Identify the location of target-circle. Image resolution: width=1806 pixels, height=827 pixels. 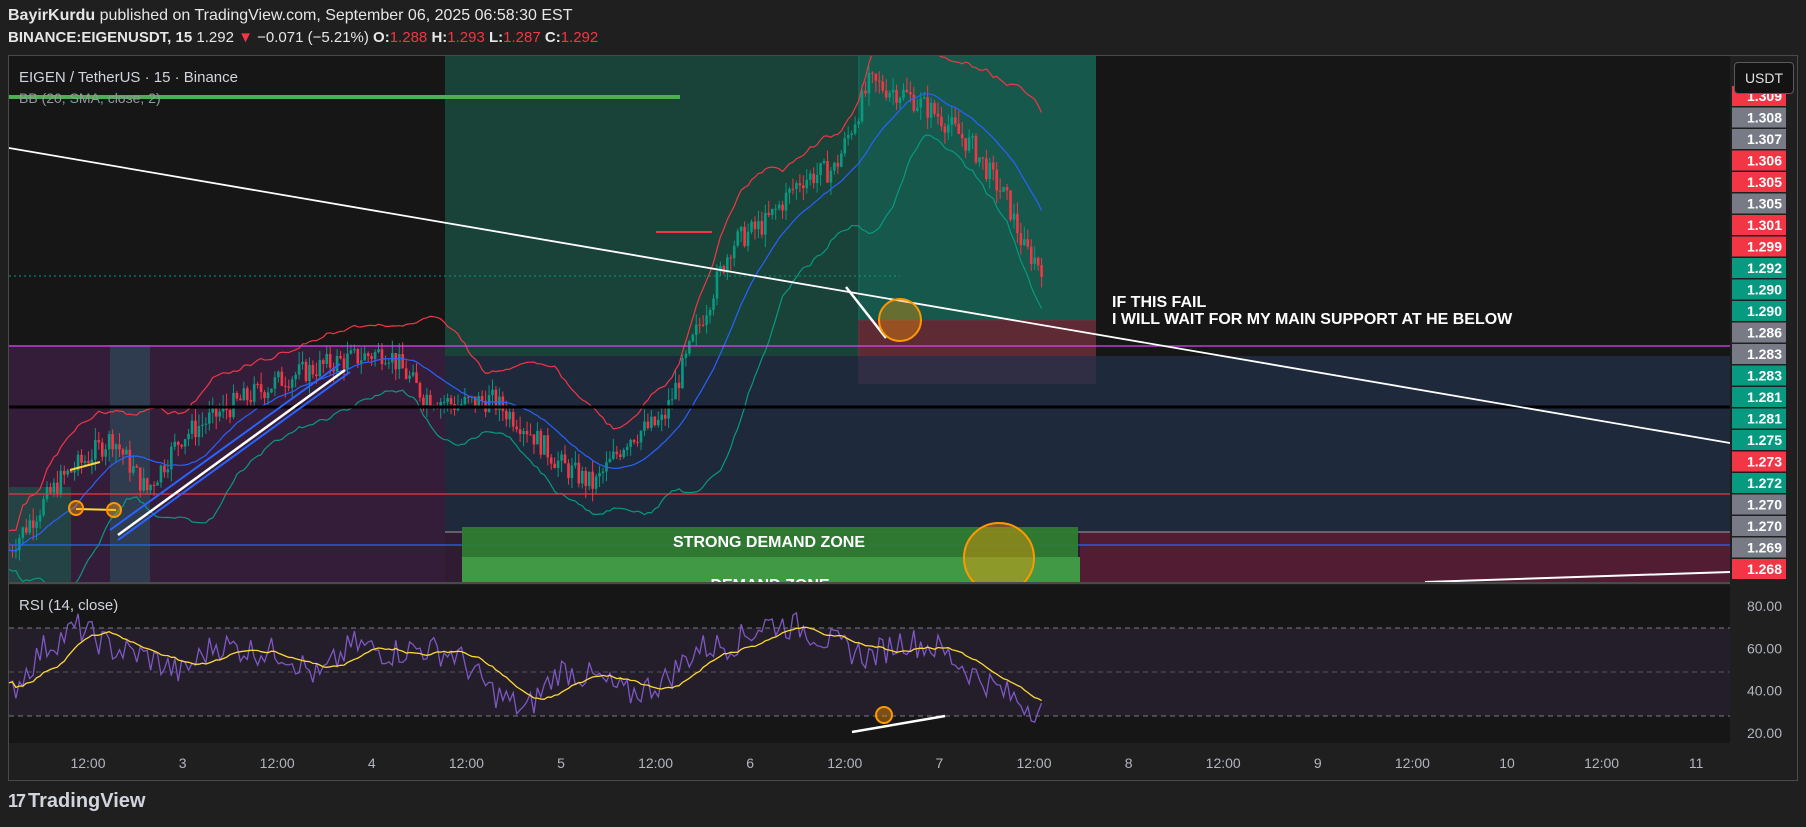
(900, 320).